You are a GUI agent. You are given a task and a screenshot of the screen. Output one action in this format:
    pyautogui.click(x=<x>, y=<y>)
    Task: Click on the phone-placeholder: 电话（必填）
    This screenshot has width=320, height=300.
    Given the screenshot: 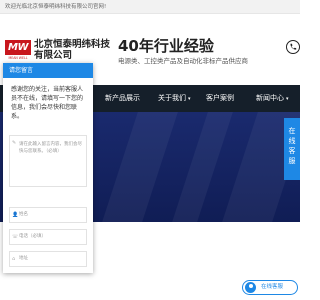 What is the action you would take?
    pyautogui.click(x=32, y=236)
    